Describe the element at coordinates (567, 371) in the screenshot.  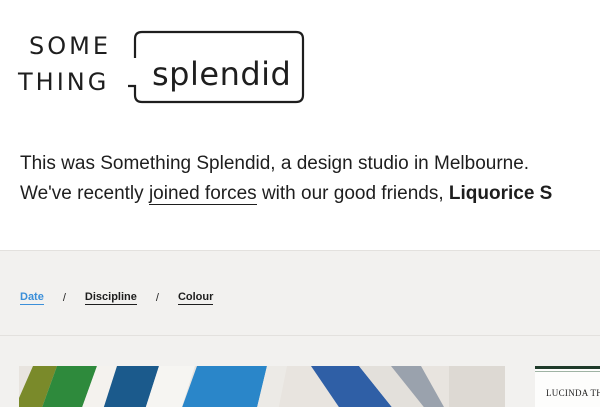
I see `card-rule` at that location.